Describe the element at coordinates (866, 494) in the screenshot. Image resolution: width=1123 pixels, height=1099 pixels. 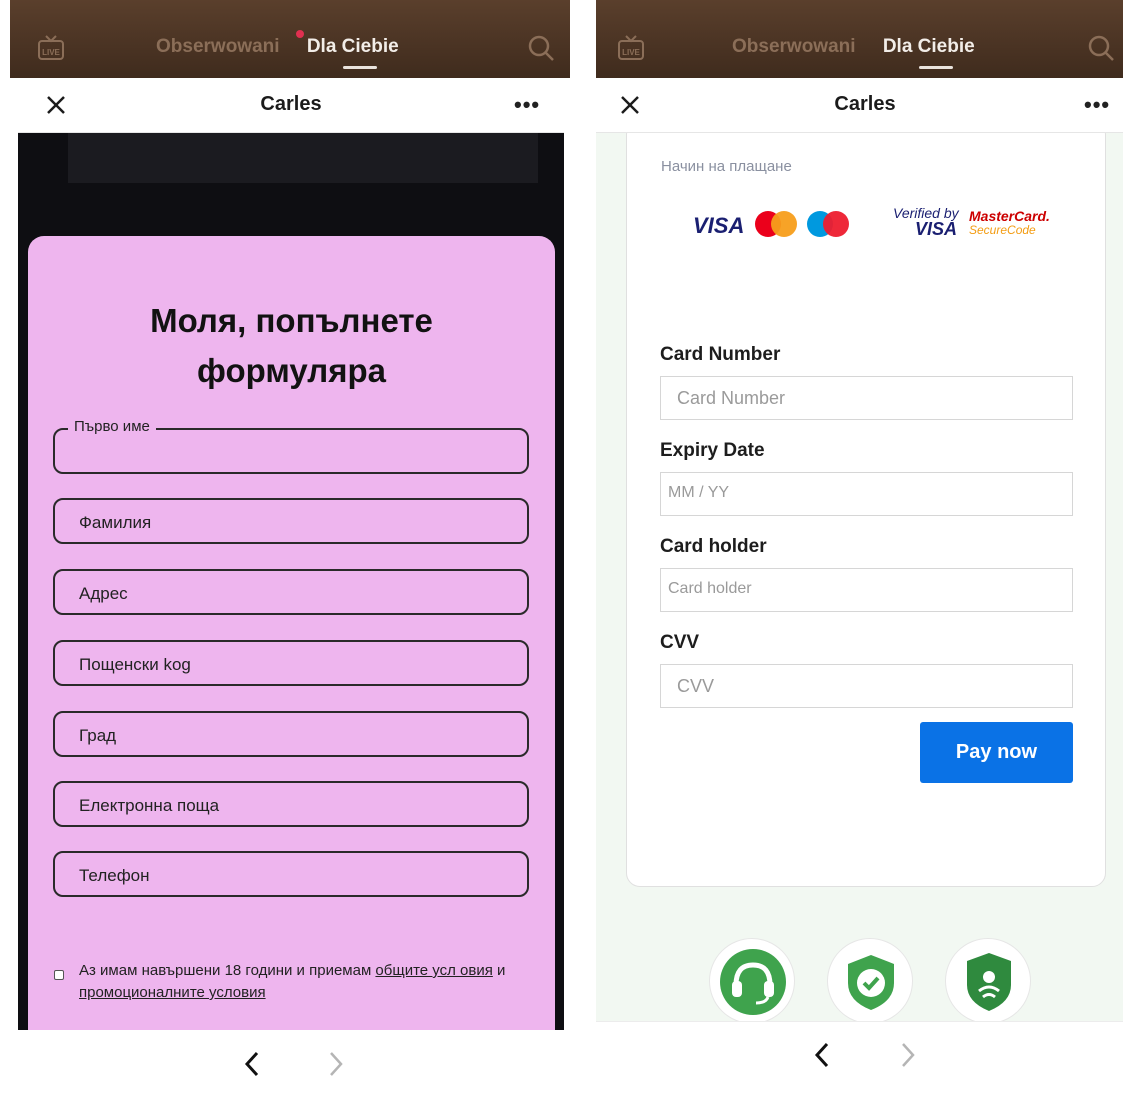
I see `expiry-date-input: MM / YY` at that location.